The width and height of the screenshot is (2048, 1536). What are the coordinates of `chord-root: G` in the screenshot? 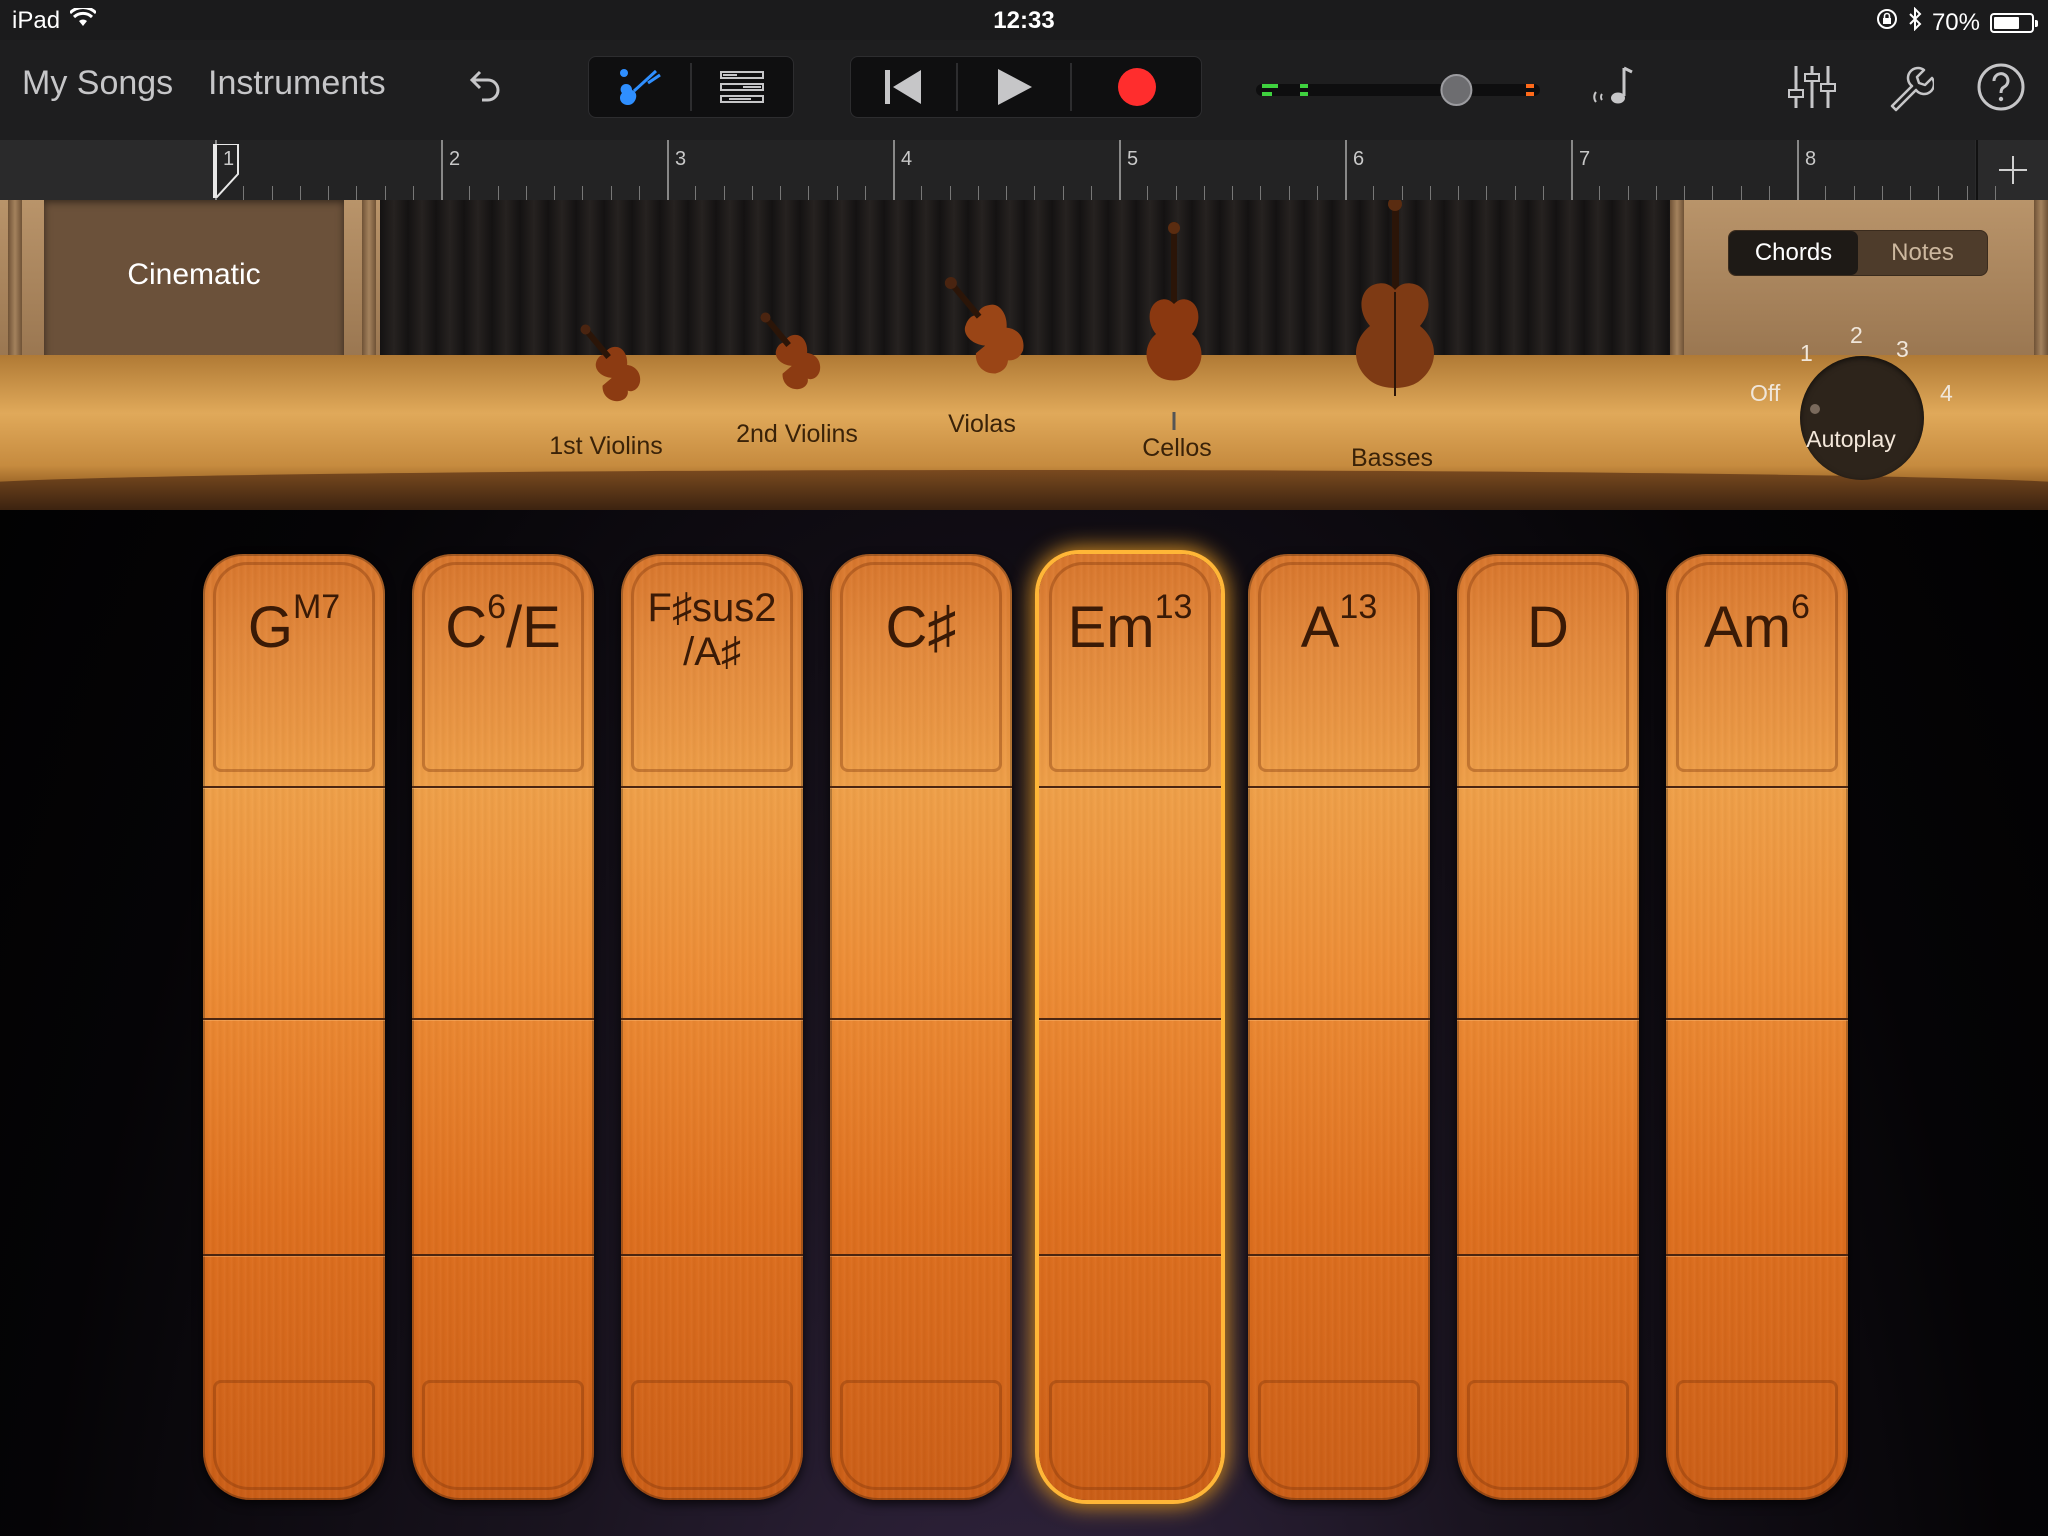 It's located at (270, 627).